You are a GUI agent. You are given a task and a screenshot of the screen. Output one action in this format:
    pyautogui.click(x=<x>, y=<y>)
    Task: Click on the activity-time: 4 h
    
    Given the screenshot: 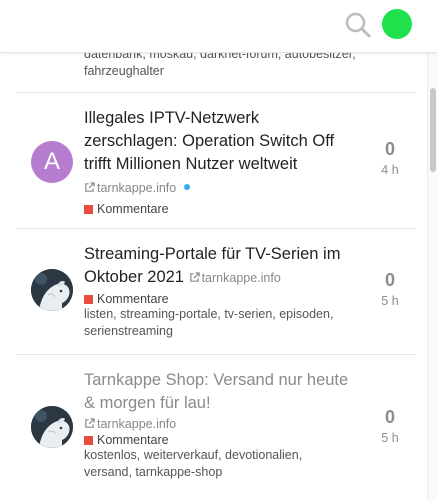 What is the action you would take?
    pyautogui.click(x=390, y=170)
    